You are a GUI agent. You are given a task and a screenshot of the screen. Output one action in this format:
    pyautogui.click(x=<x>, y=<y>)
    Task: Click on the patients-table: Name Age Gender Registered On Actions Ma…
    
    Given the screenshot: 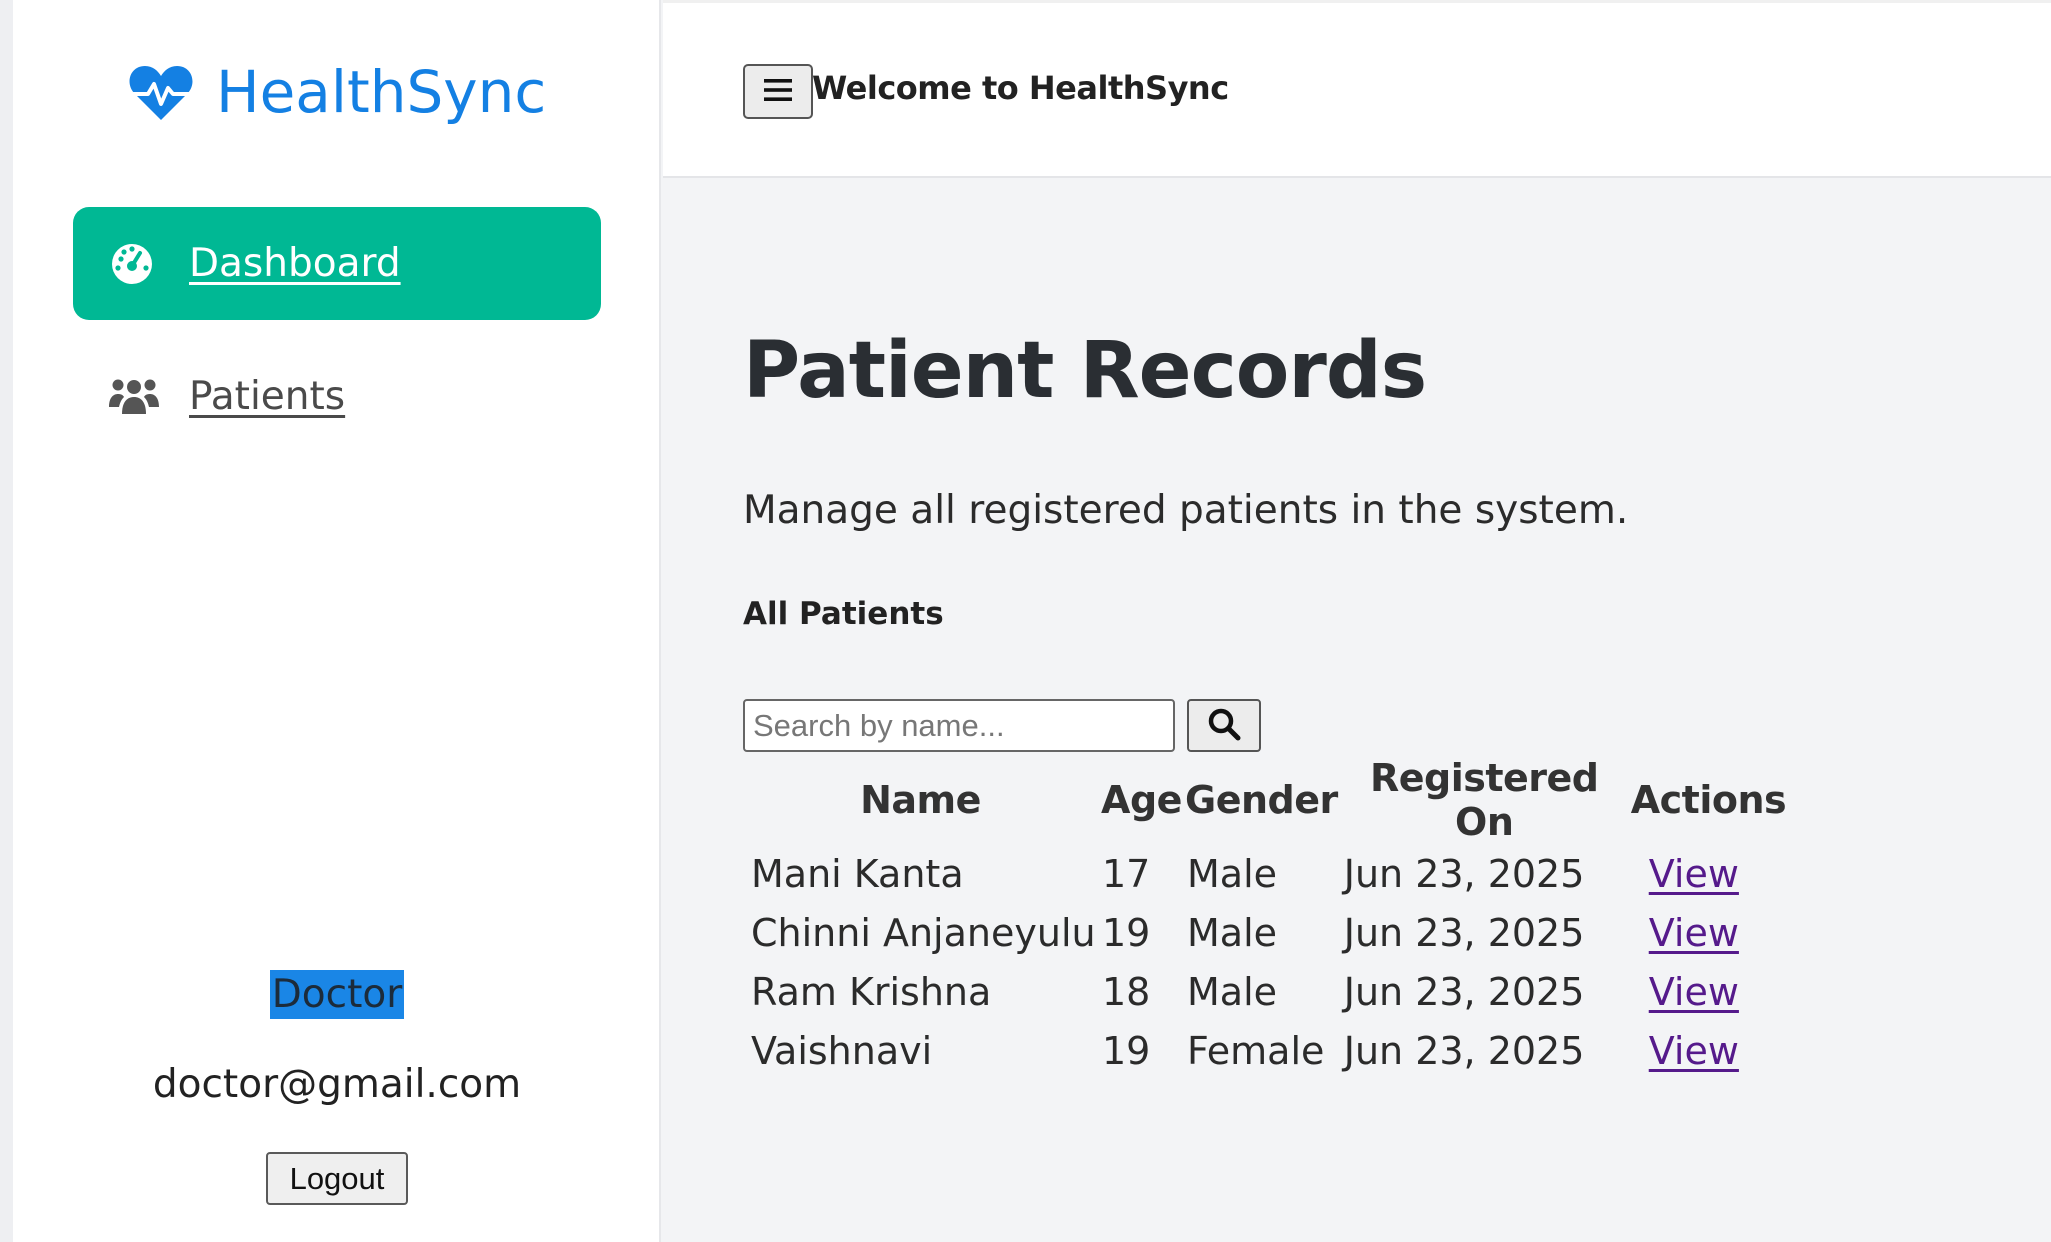 What is the action you would take?
    pyautogui.click(x=1265, y=918)
    